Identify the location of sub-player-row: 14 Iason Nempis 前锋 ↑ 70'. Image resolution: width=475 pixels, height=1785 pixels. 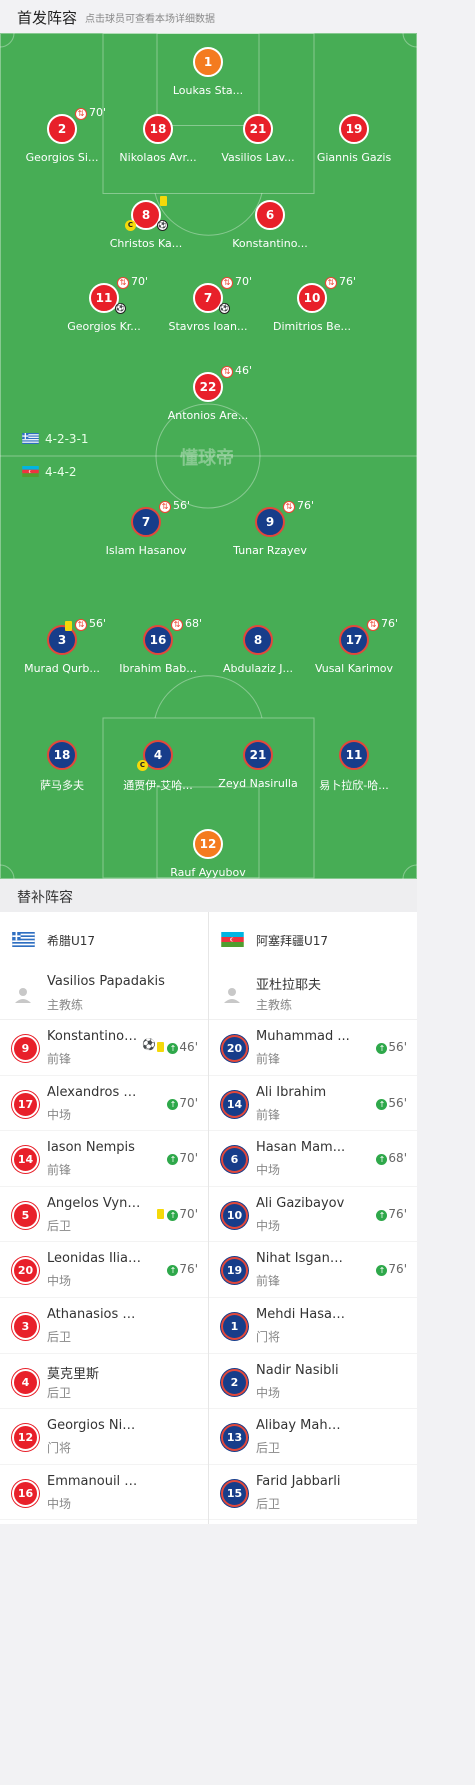
(104, 1159).